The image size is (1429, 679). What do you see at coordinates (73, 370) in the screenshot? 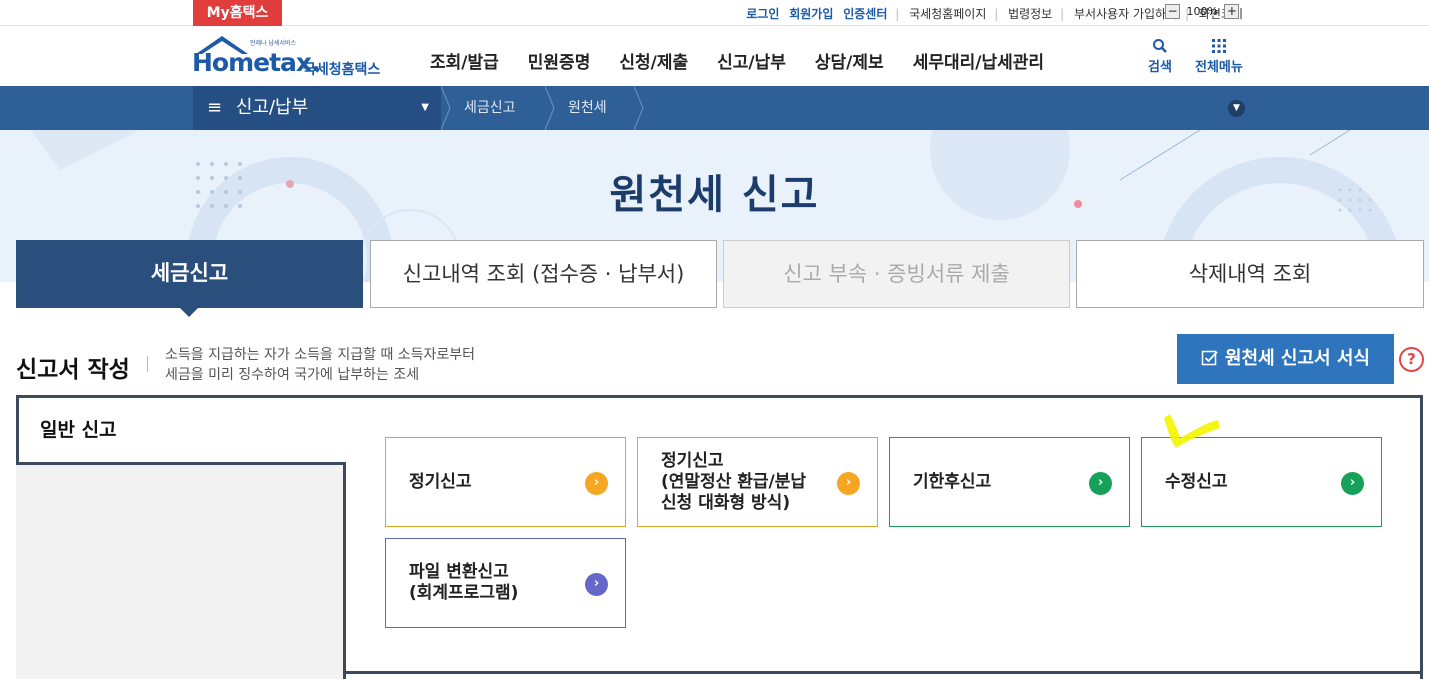
I see `section-title: 신고서 작성` at bounding box center [73, 370].